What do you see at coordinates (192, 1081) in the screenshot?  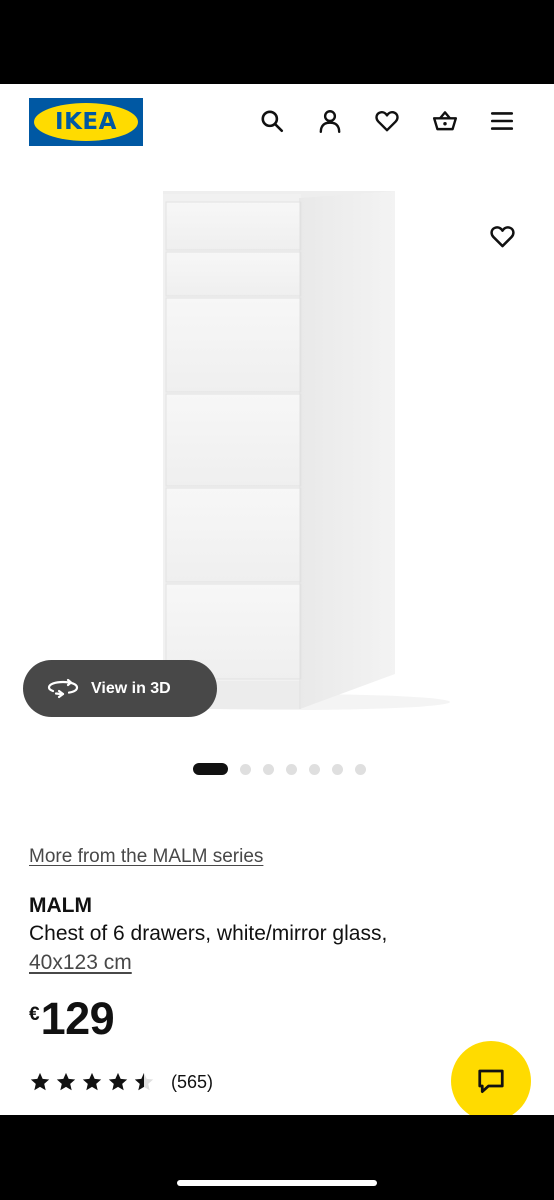 I see `review-count: (565)` at bounding box center [192, 1081].